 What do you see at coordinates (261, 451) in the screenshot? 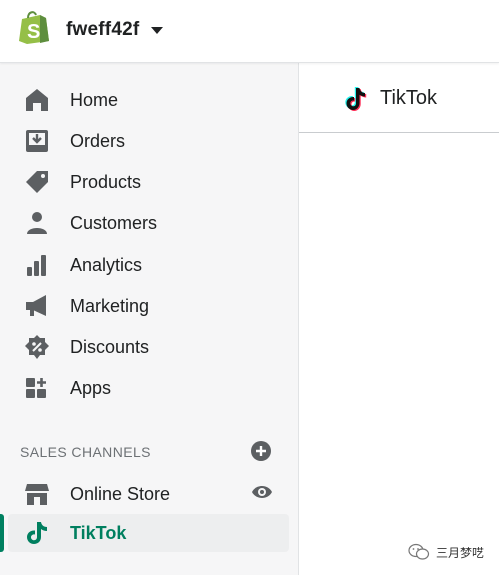
I see `plus-circle-icon` at bounding box center [261, 451].